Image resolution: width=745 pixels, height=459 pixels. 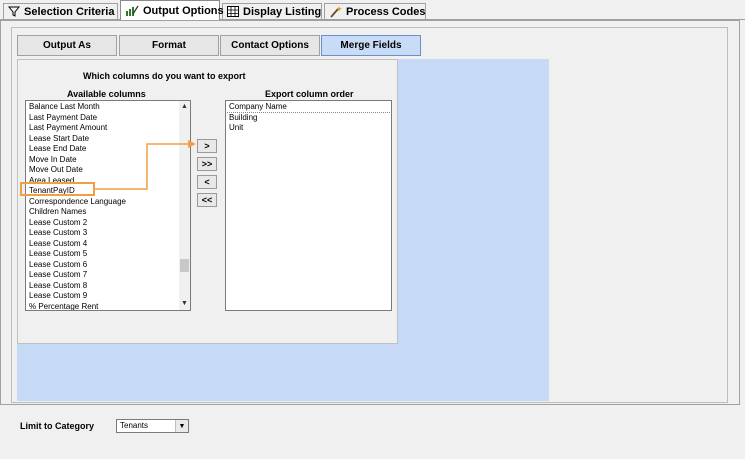 I want to click on tab-label: Output Options, so click(x=183, y=10).